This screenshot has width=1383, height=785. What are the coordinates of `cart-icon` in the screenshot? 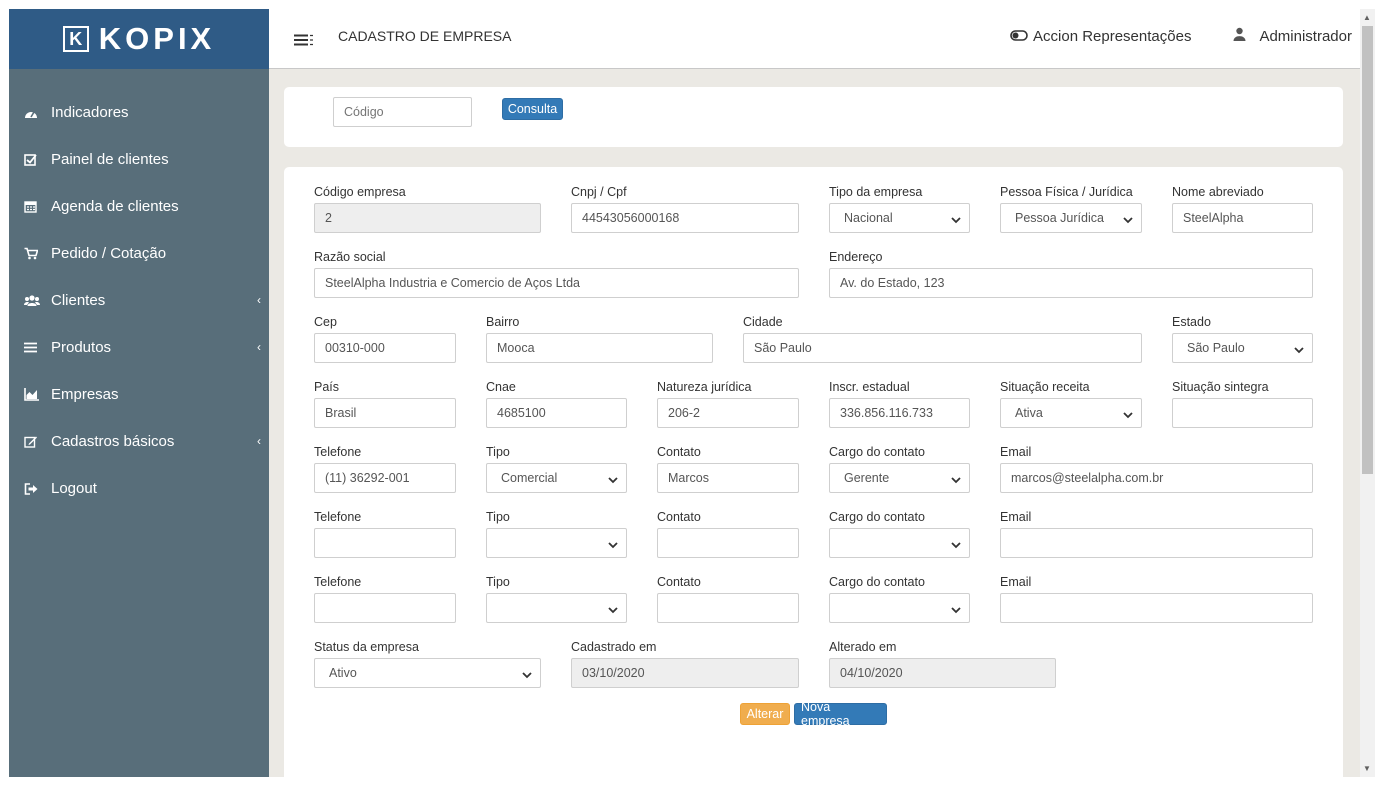 It's located at (37, 253).